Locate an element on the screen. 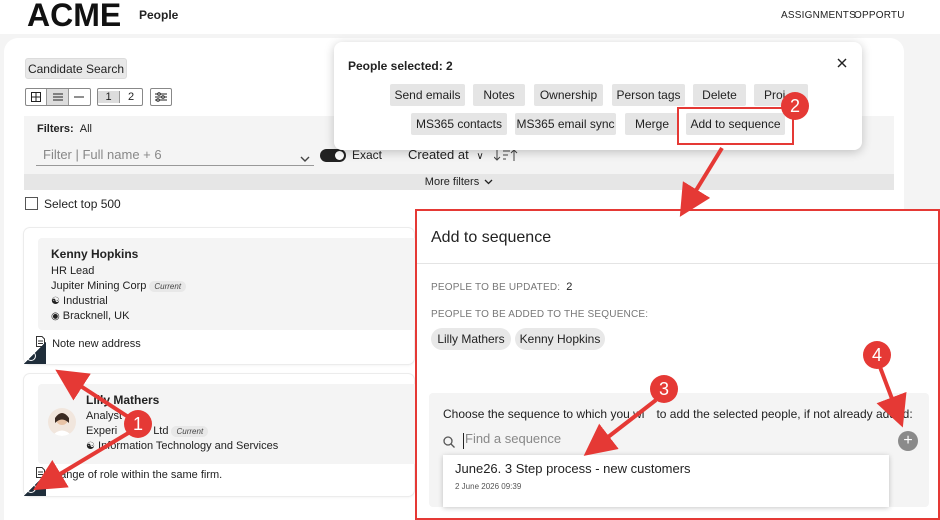 This screenshot has width=940, height=520. callout-badge-4: 4 is located at coordinates (877, 355).